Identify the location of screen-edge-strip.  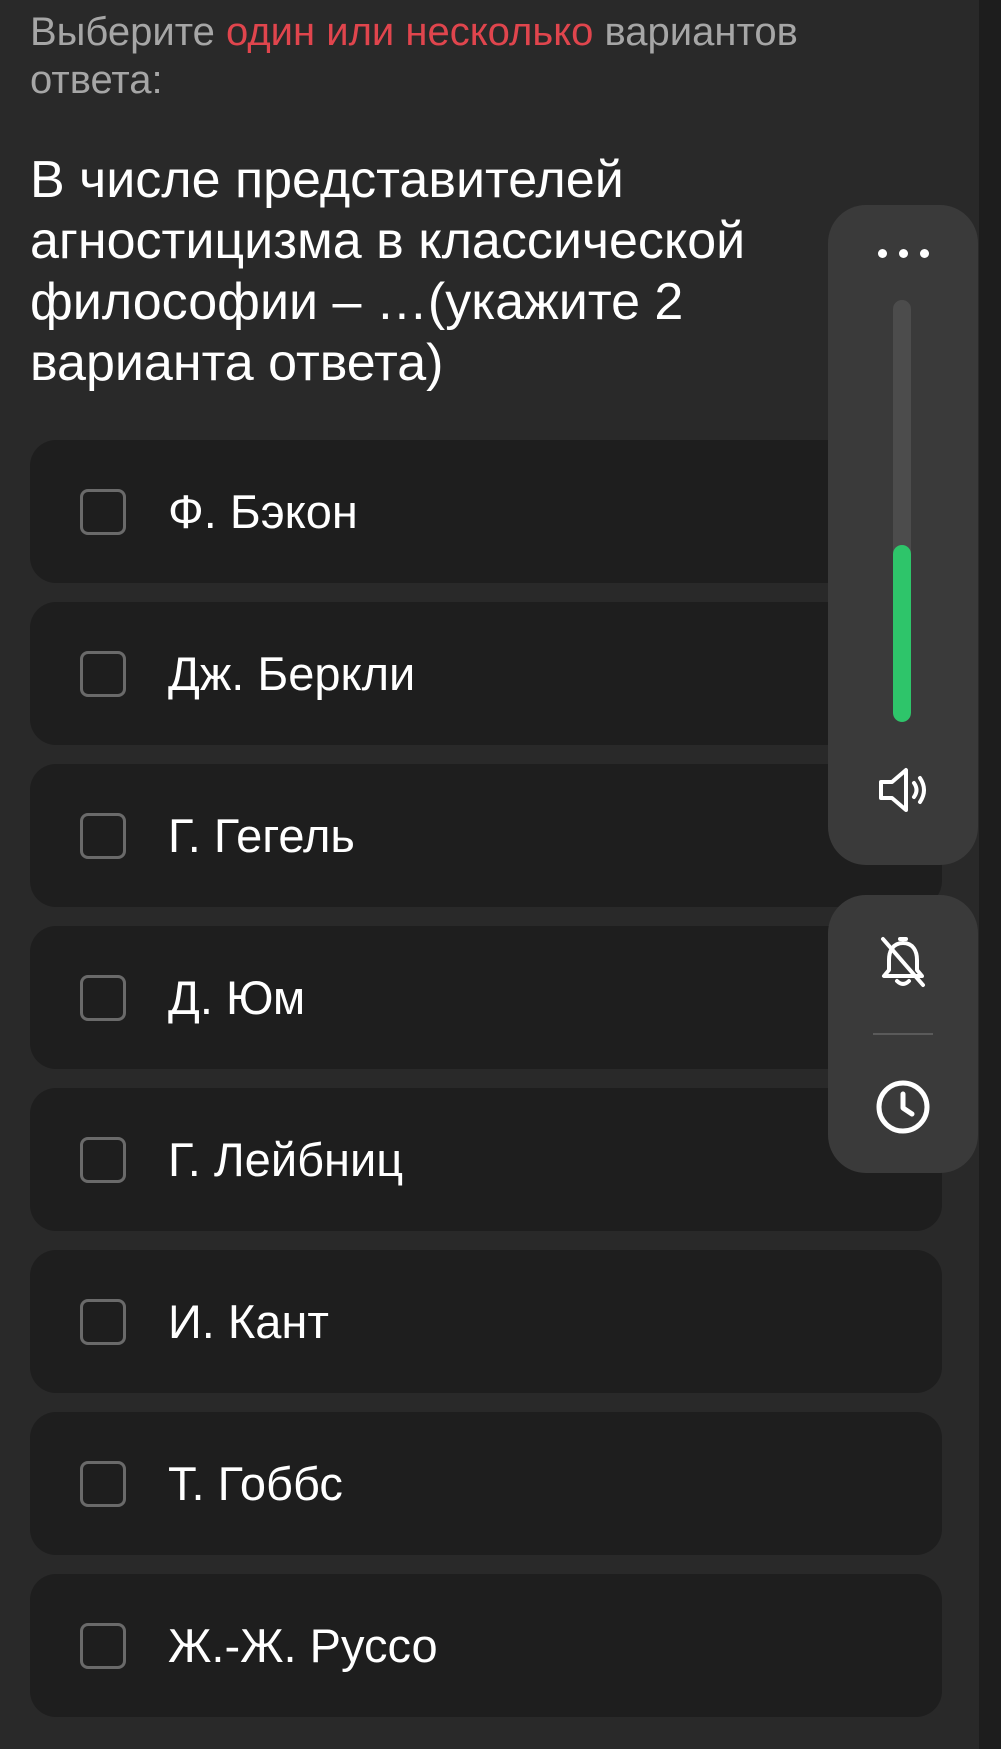
(990, 874).